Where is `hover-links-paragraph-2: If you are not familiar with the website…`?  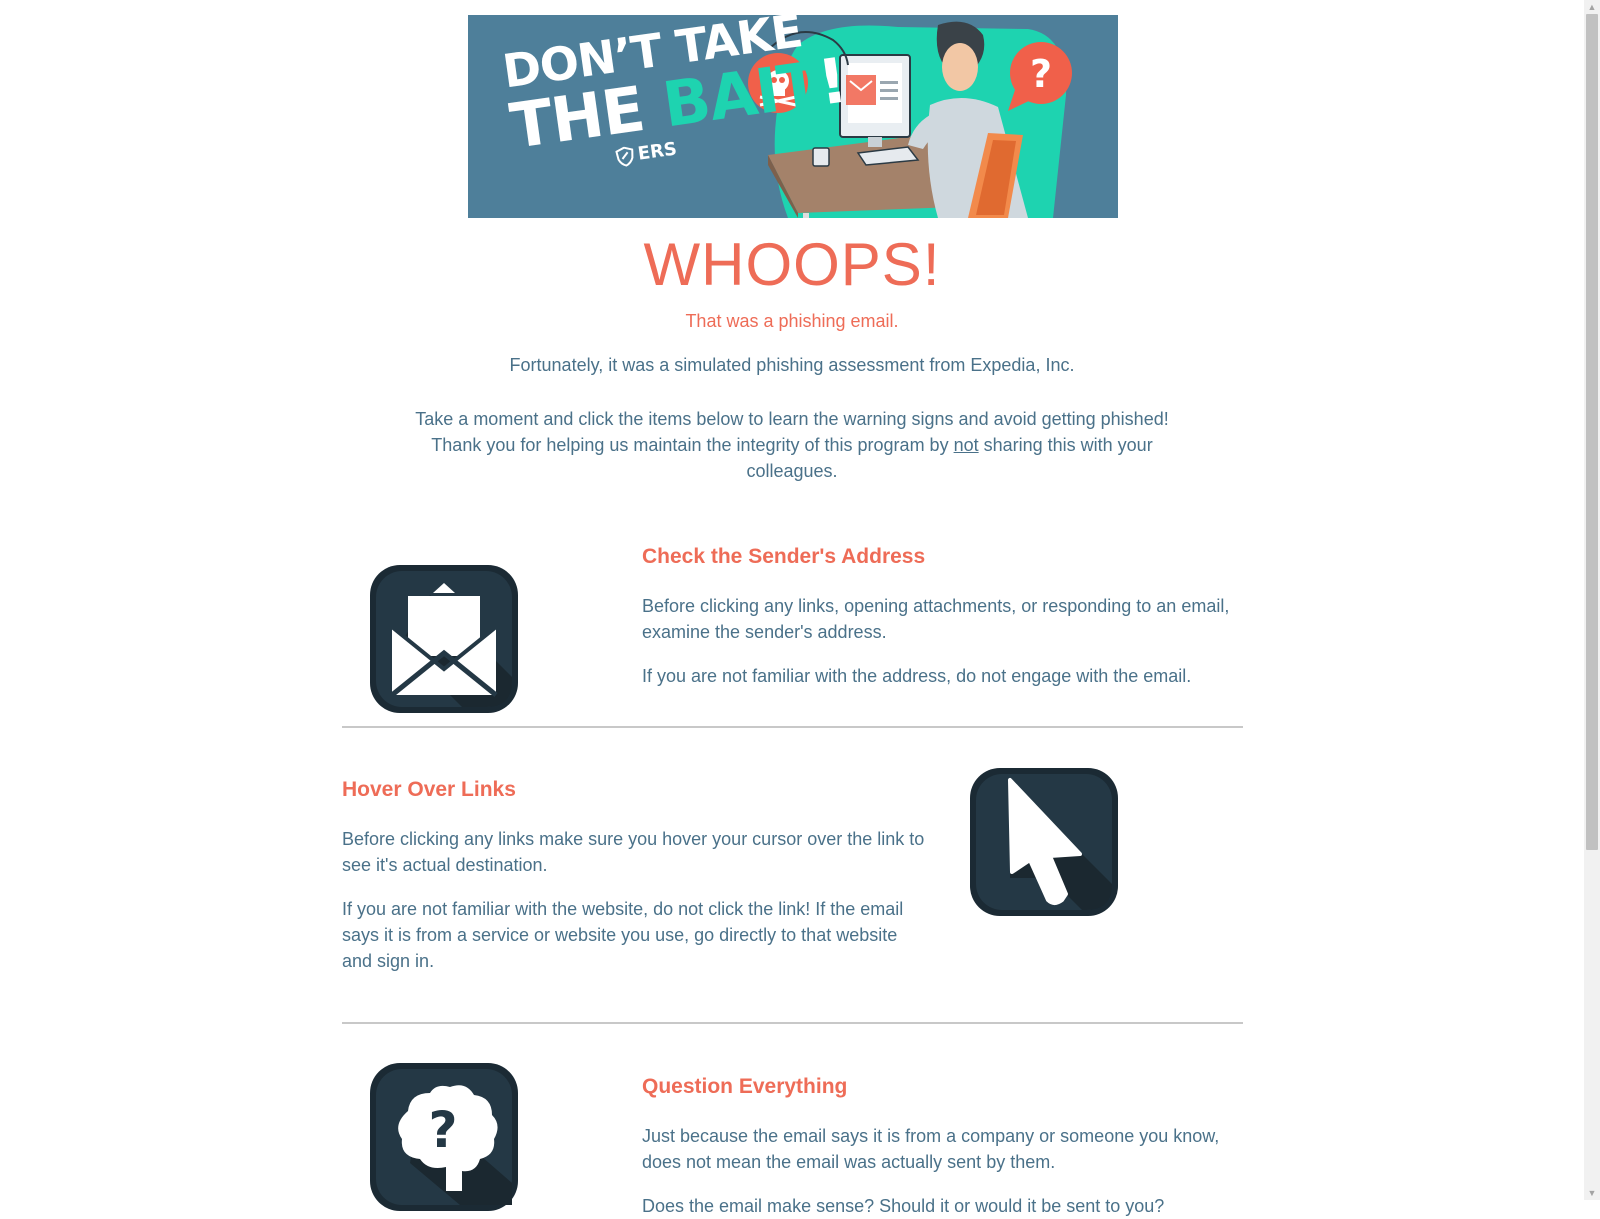 hover-links-paragraph-2: If you are not familiar with the website… is located at coordinates (623, 935).